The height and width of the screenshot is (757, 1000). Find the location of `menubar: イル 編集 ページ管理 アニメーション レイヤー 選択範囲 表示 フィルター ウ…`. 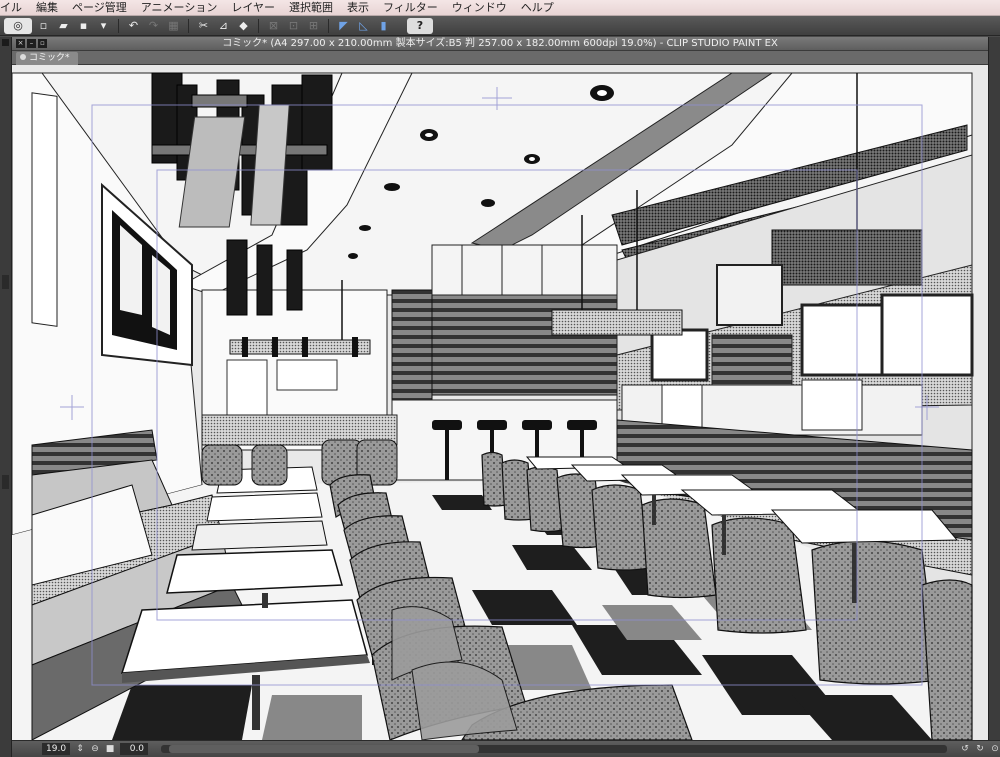

menubar: イル 編集 ページ管理 アニメーション レイヤー 選択範囲 表示 フィルター ウ… is located at coordinates (500, 8).